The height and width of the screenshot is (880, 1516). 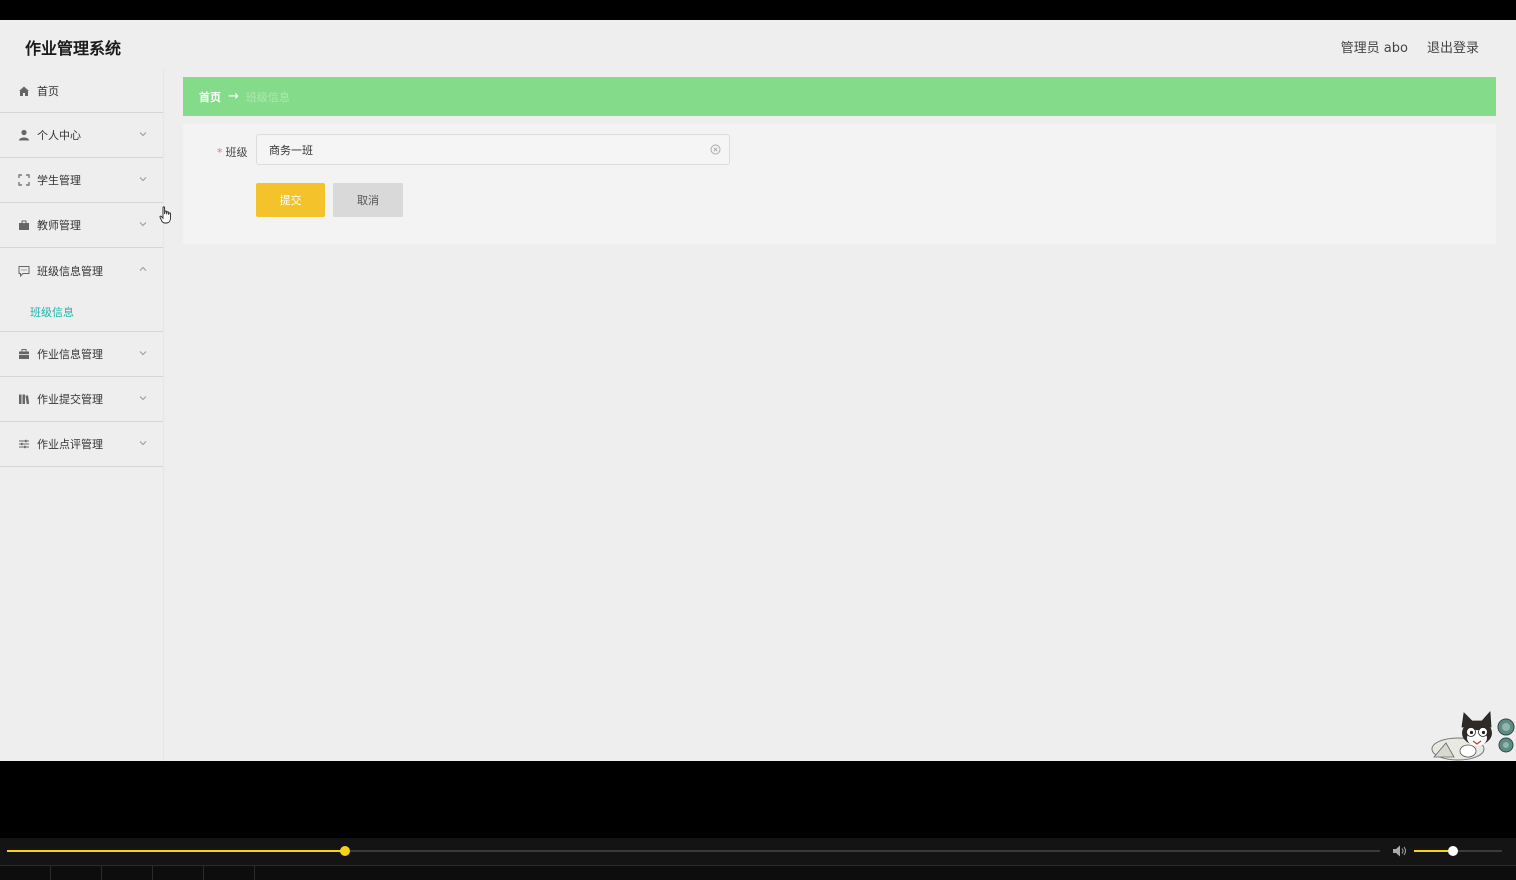 I want to click on submenu-class-info: 班级信息, so click(x=81, y=312).